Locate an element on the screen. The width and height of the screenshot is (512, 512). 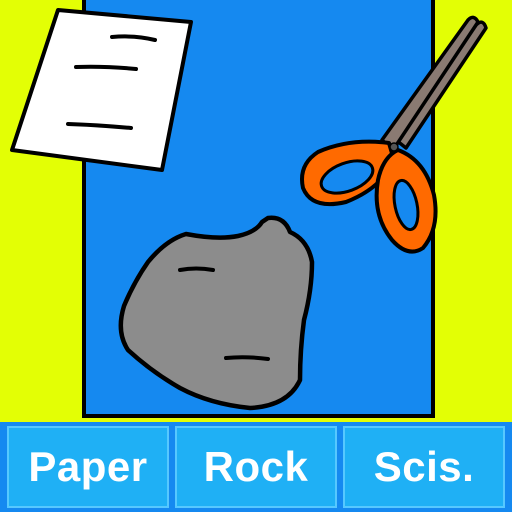
rock-button: Rock is located at coordinates (256, 467).